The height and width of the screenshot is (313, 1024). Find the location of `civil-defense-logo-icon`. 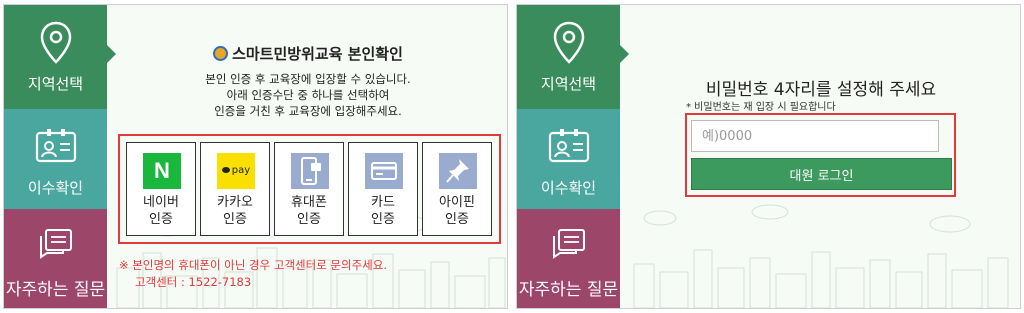

civil-defense-logo-icon is located at coordinates (221, 53).